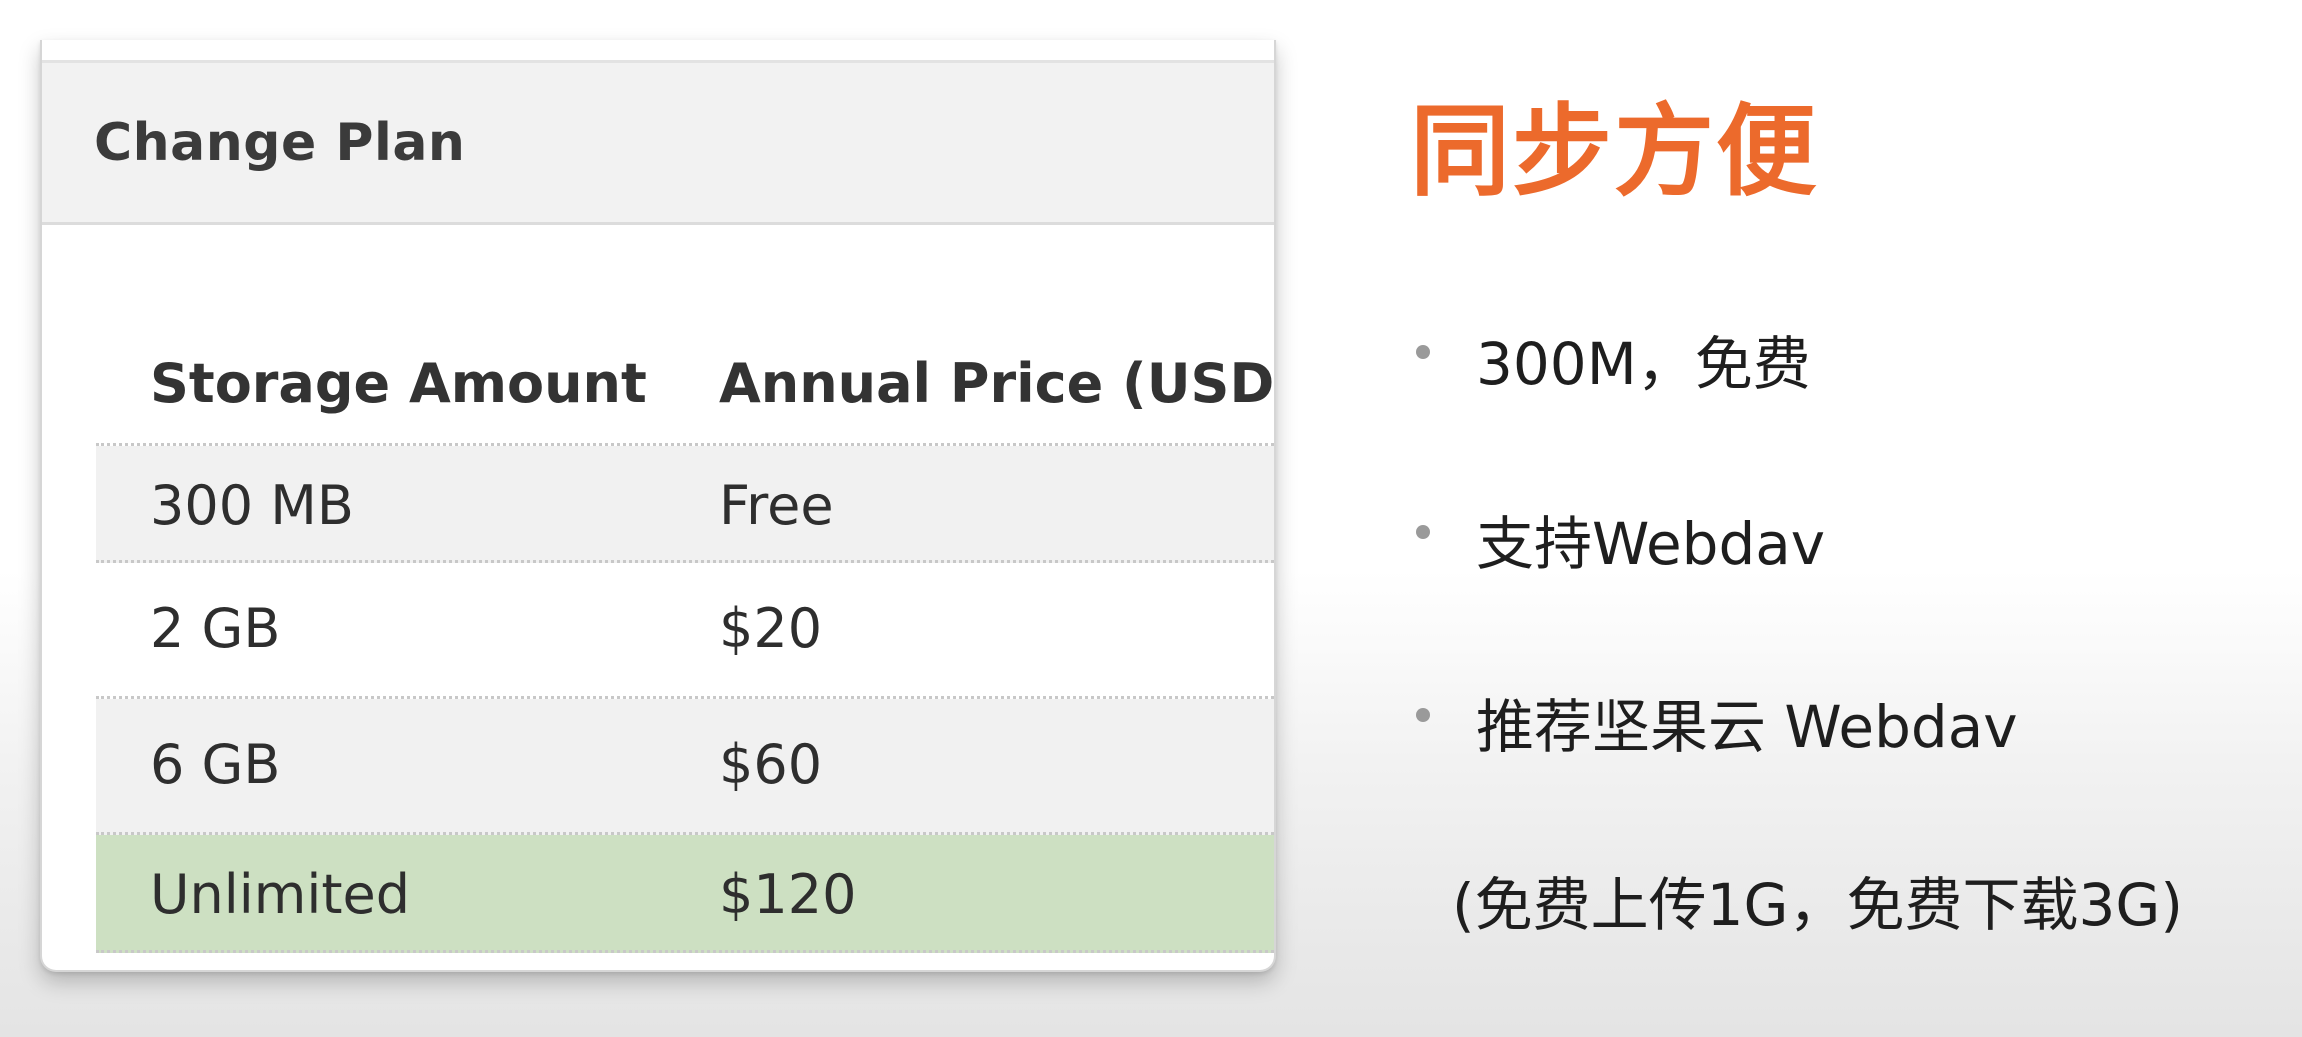 This screenshot has height=1037, width=2302. I want to click on bullet-note: (免费上传1G，免费下载3G), so click(1817, 905).